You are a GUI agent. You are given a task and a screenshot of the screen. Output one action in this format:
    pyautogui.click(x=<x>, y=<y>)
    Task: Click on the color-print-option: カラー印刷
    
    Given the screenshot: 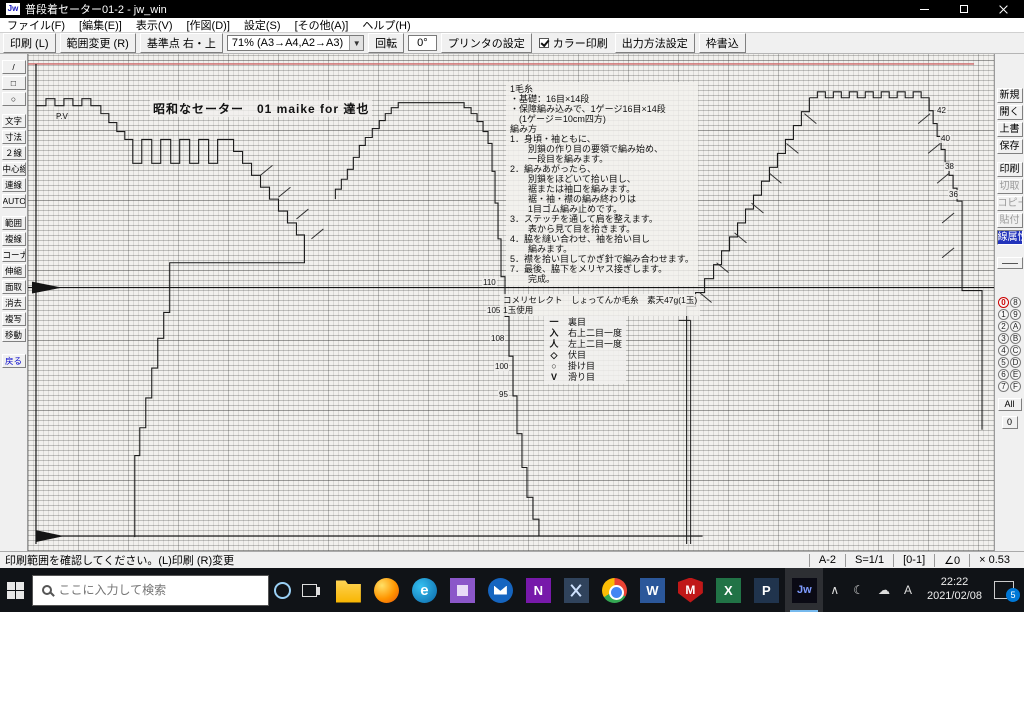 What is the action you would take?
    pyautogui.click(x=573, y=43)
    